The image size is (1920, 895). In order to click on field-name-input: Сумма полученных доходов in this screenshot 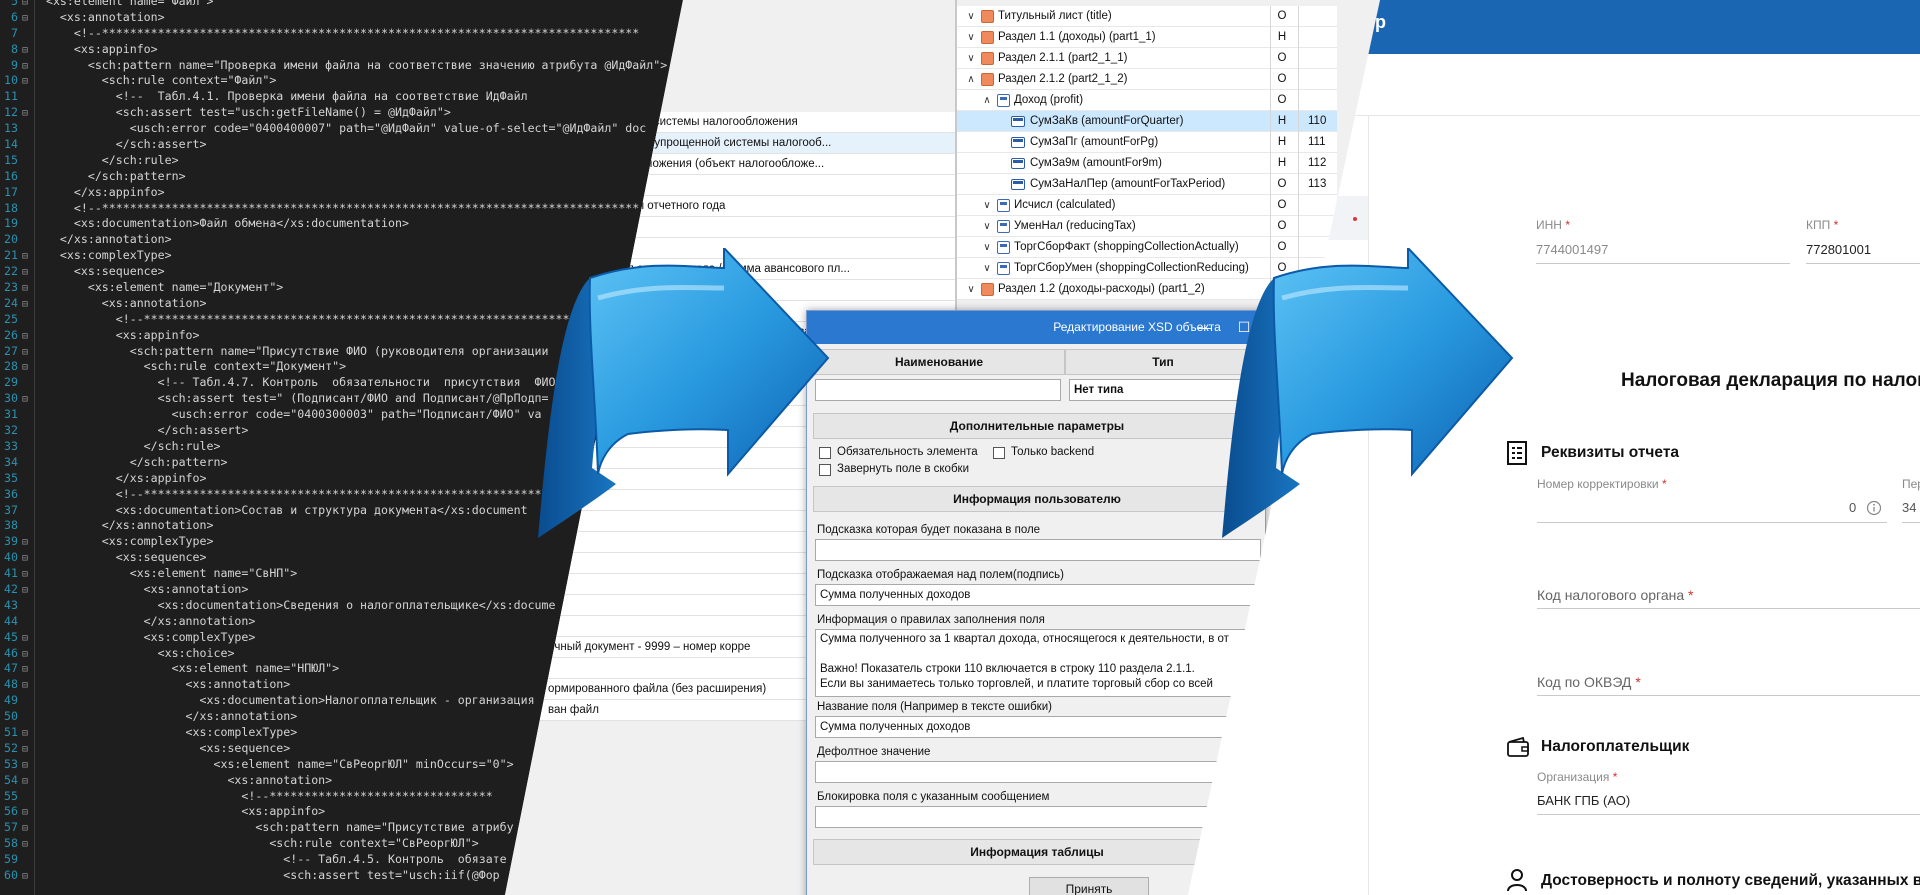, I will do `click(1038, 727)`.